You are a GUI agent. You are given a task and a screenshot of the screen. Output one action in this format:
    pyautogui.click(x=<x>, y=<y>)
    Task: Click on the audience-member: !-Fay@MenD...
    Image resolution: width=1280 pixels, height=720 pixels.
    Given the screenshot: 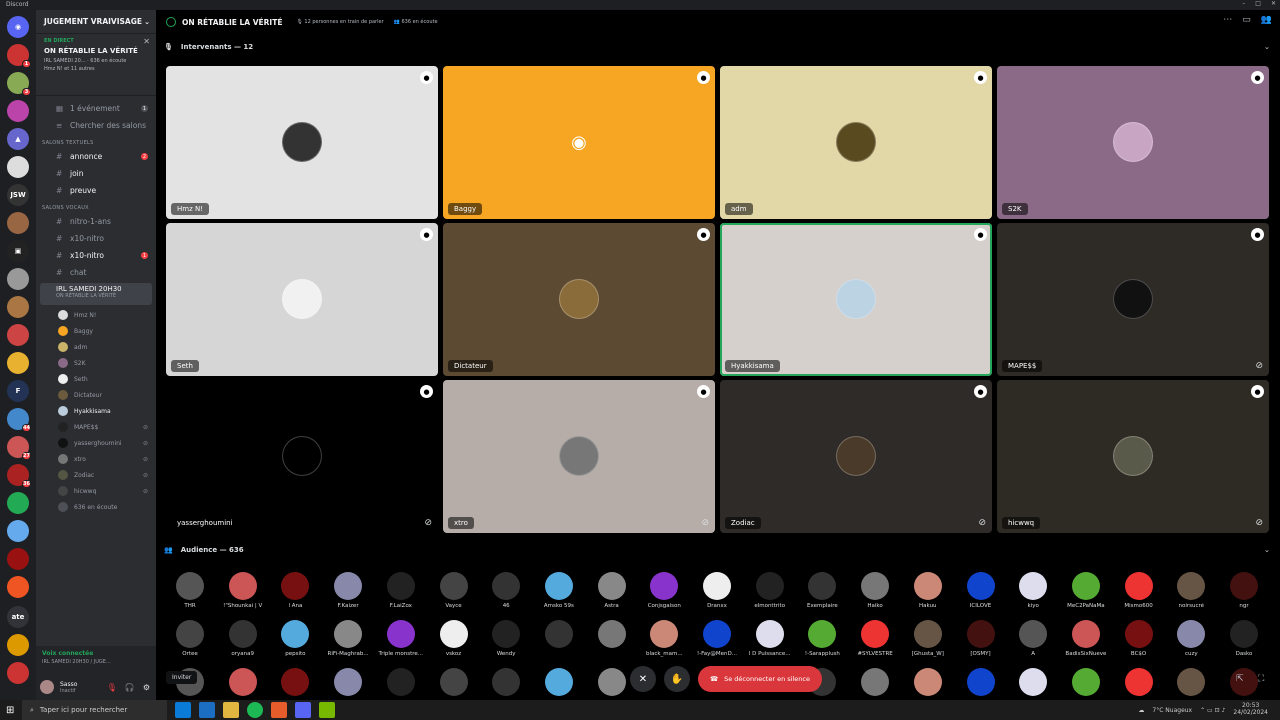 What is the action you would take?
    pyautogui.click(x=717, y=645)
    